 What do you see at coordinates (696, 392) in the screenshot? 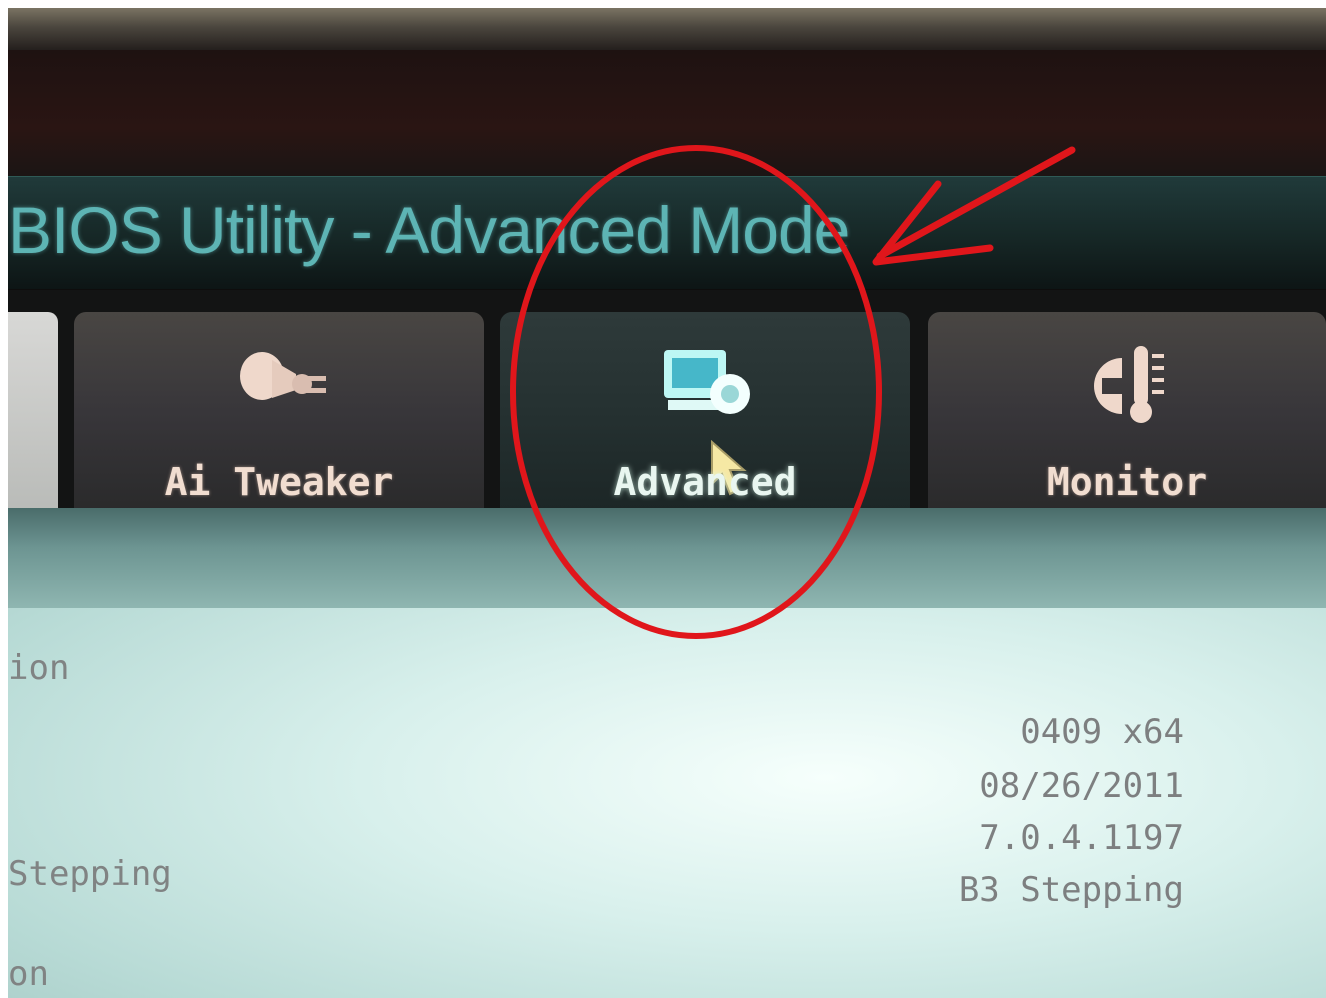
I see `annotation-circle` at bounding box center [696, 392].